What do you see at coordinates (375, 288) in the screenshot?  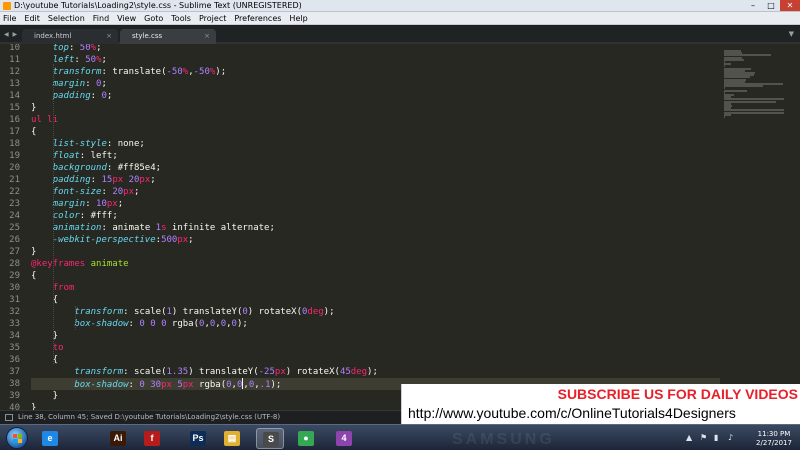 I see `code-line: from` at bounding box center [375, 288].